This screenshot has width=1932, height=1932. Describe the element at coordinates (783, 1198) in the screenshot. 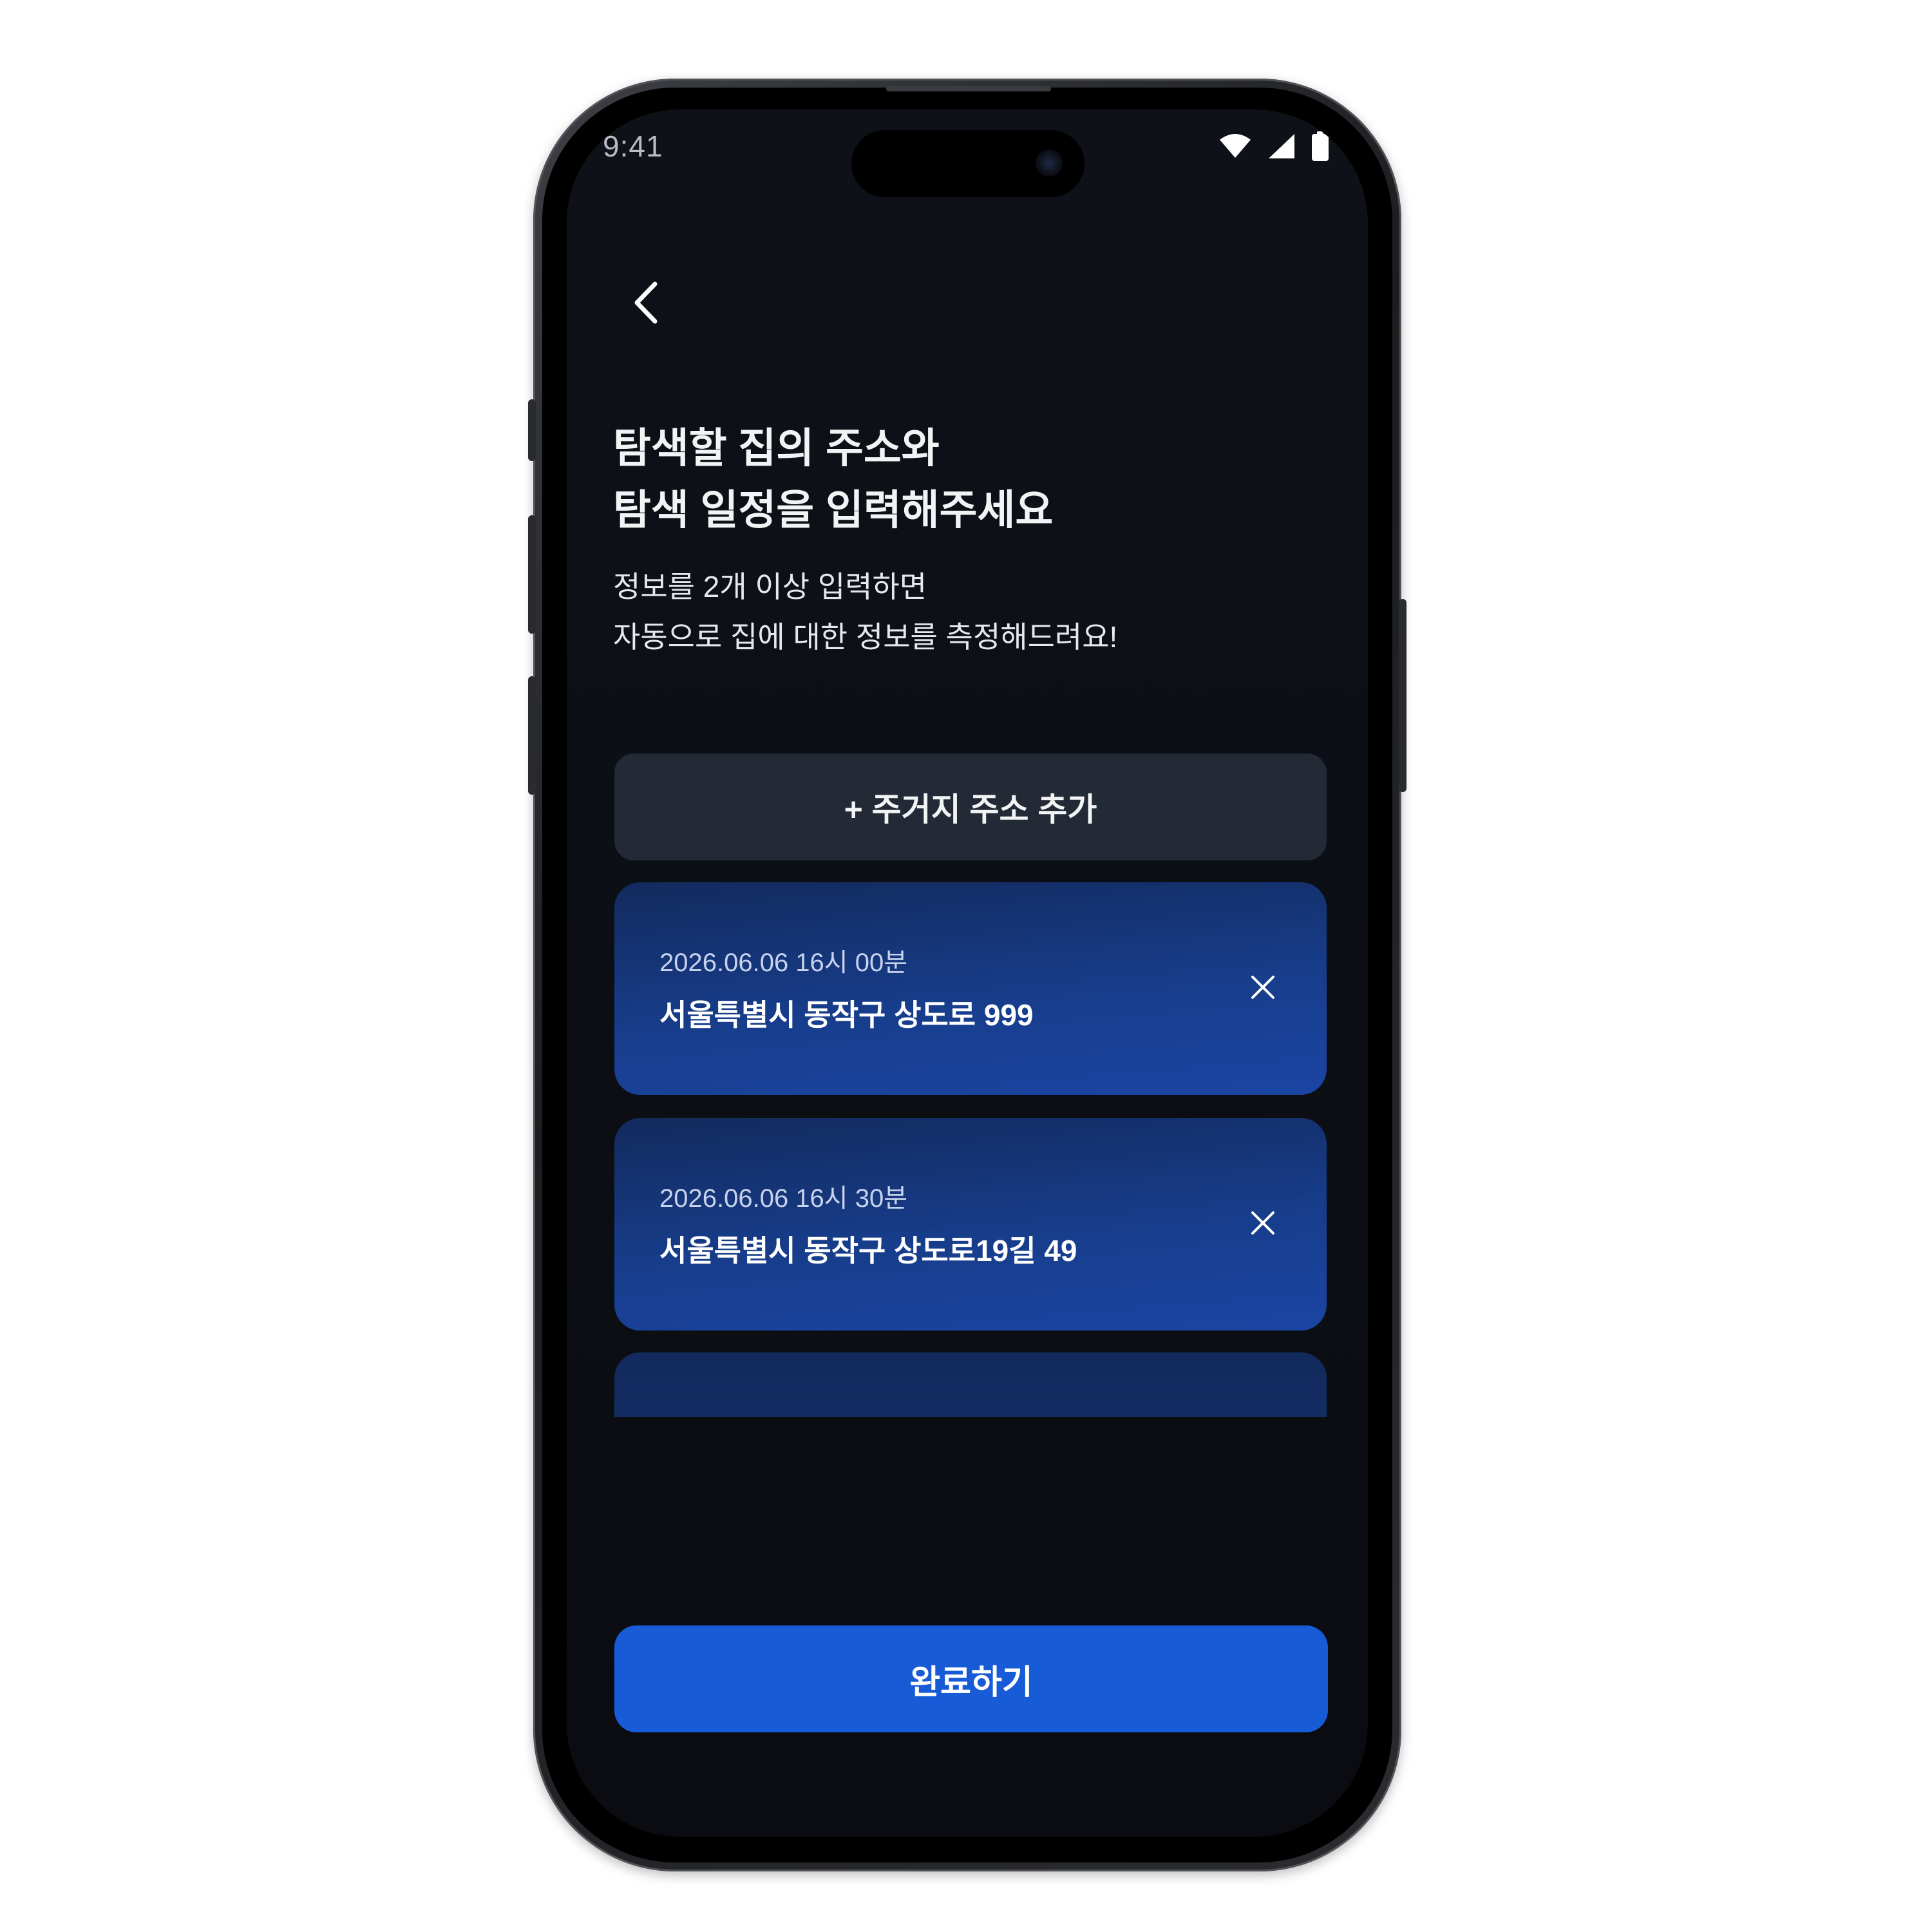

I see `visit-datetime: 2026.06.06 16시 30분` at that location.